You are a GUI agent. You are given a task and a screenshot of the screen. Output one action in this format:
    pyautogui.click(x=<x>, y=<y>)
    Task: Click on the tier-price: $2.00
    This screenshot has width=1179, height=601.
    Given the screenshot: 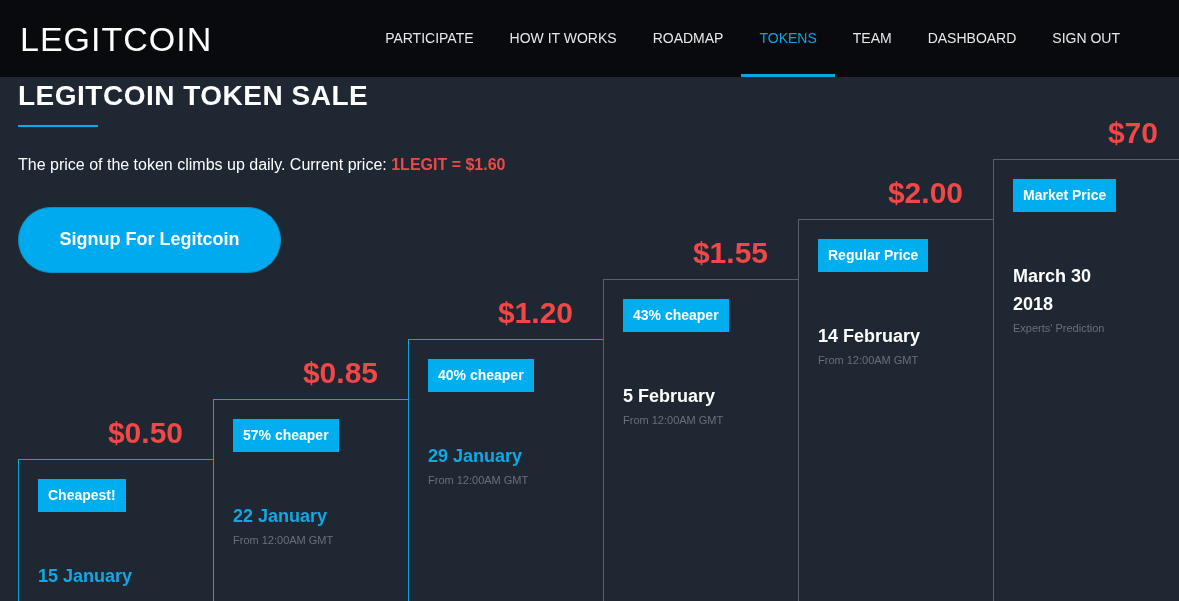 What is the action you would take?
    pyautogui.click(x=925, y=193)
    